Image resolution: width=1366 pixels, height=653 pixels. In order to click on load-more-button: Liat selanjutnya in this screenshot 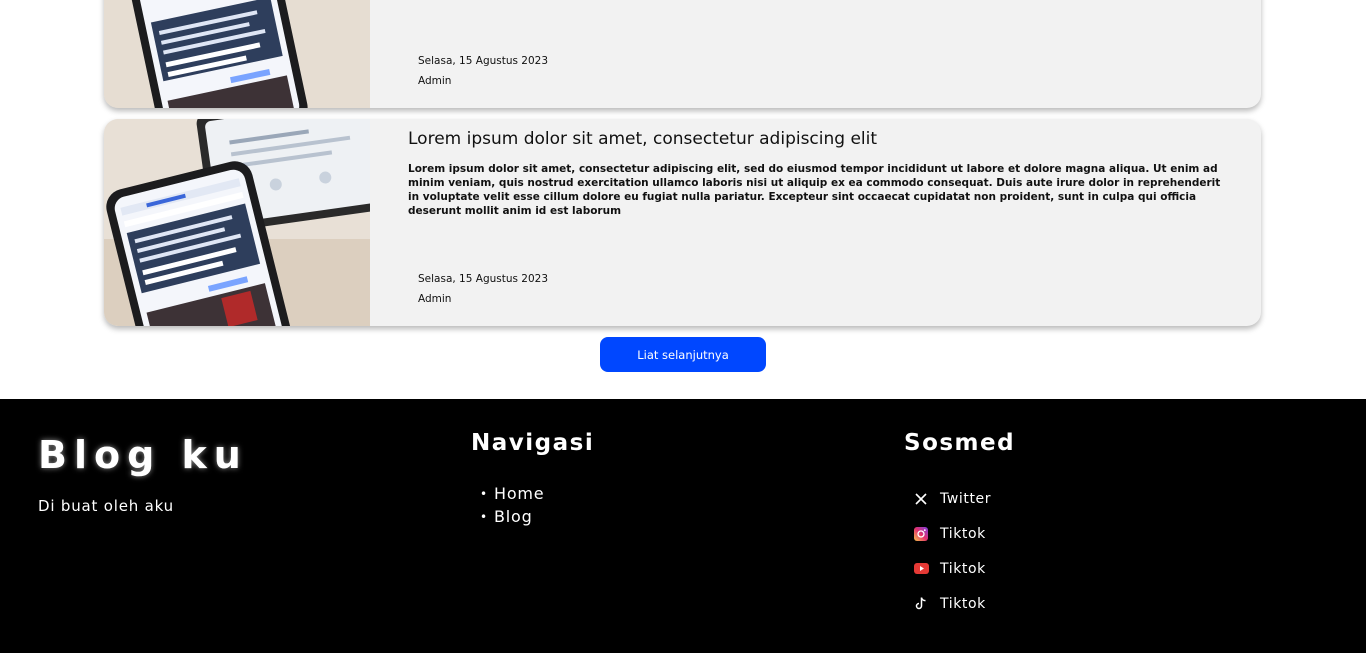, I will do `click(683, 354)`.